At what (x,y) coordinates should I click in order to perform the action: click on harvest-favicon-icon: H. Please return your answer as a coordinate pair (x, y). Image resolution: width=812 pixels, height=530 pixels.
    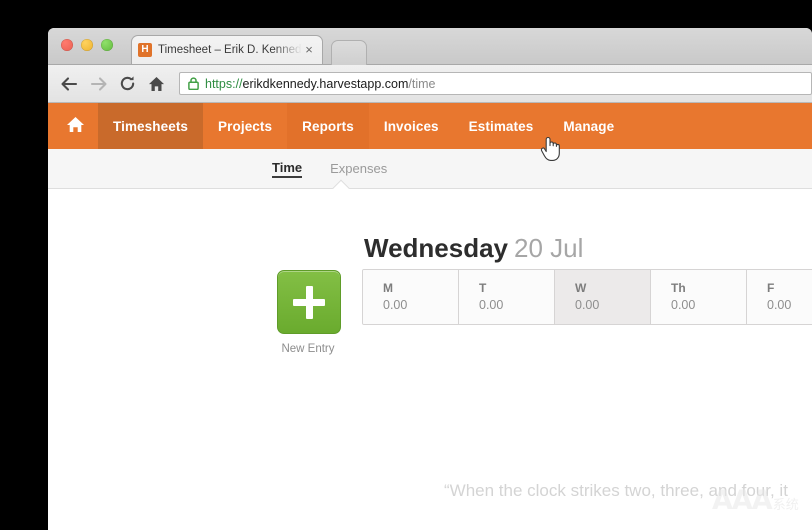
    Looking at the image, I should click on (145, 50).